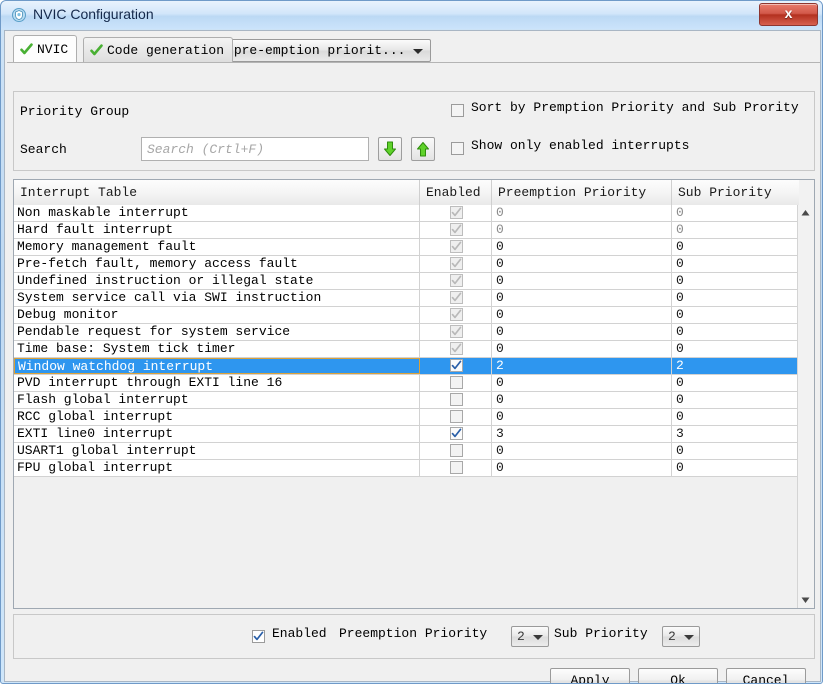 This screenshot has width=823, height=684. What do you see at coordinates (217, 247) in the screenshot?
I see `cell-interrupt-name: Memory management fault` at bounding box center [217, 247].